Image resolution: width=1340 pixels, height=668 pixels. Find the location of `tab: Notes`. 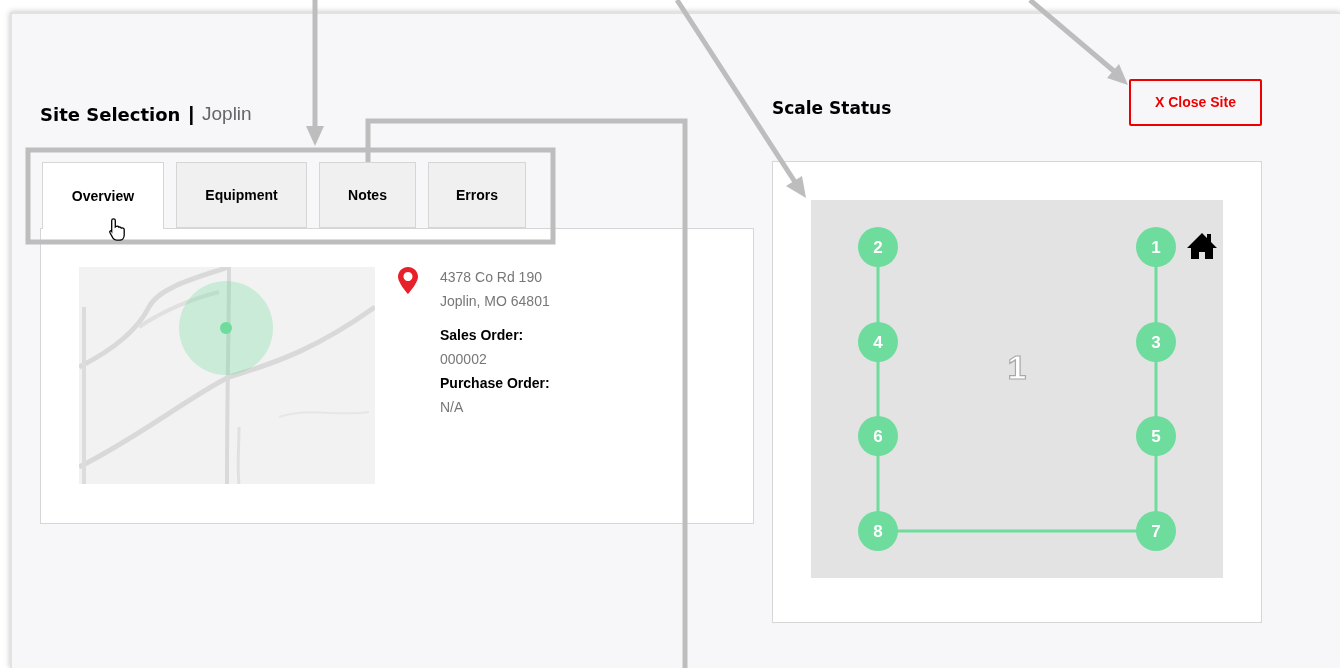

tab: Notes is located at coordinates (367, 195).